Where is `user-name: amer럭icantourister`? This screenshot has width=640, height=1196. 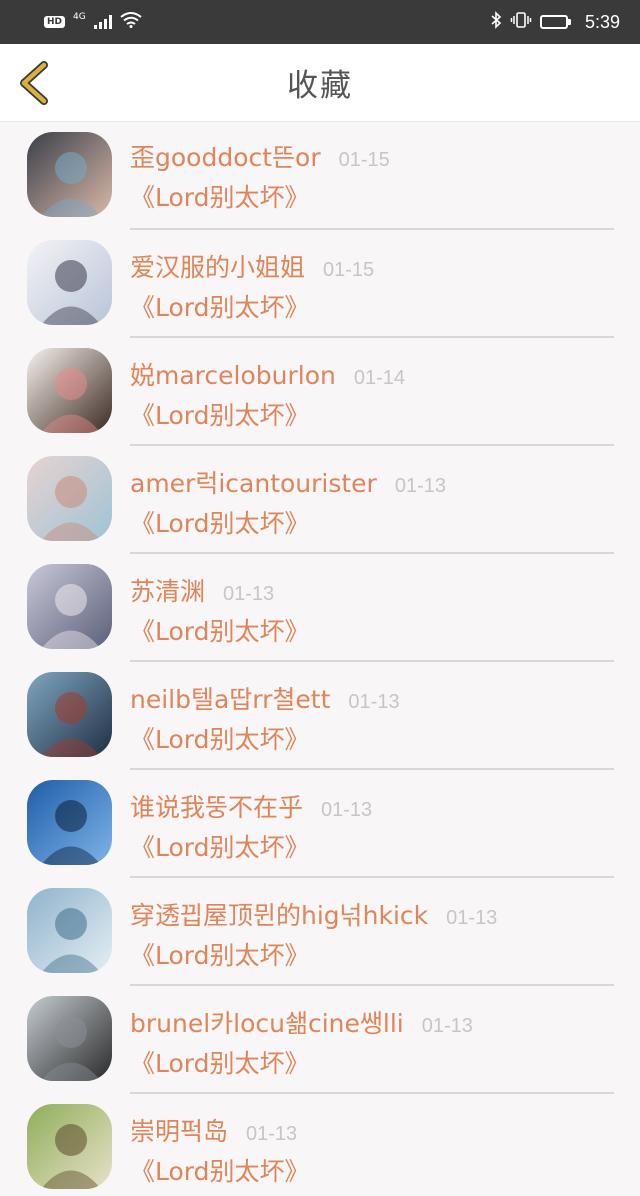 user-name: amer럭icantourister is located at coordinates (253, 482).